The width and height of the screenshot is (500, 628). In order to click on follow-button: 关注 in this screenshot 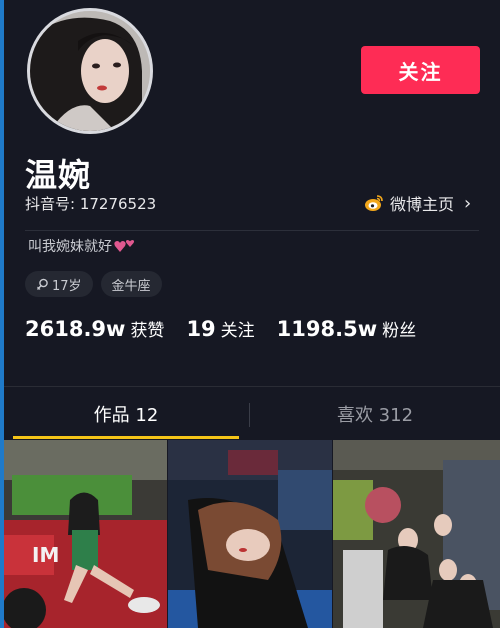, I will do `click(420, 70)`.